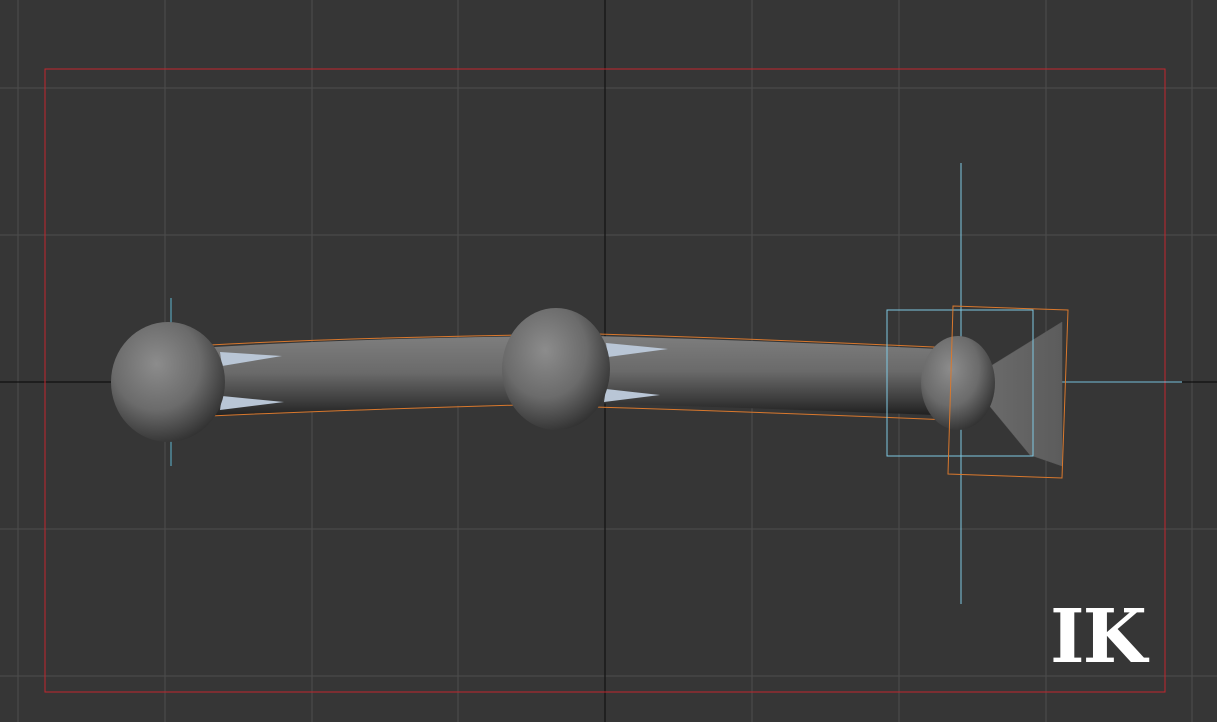  I want to click on joint-end, so click(958, 383).